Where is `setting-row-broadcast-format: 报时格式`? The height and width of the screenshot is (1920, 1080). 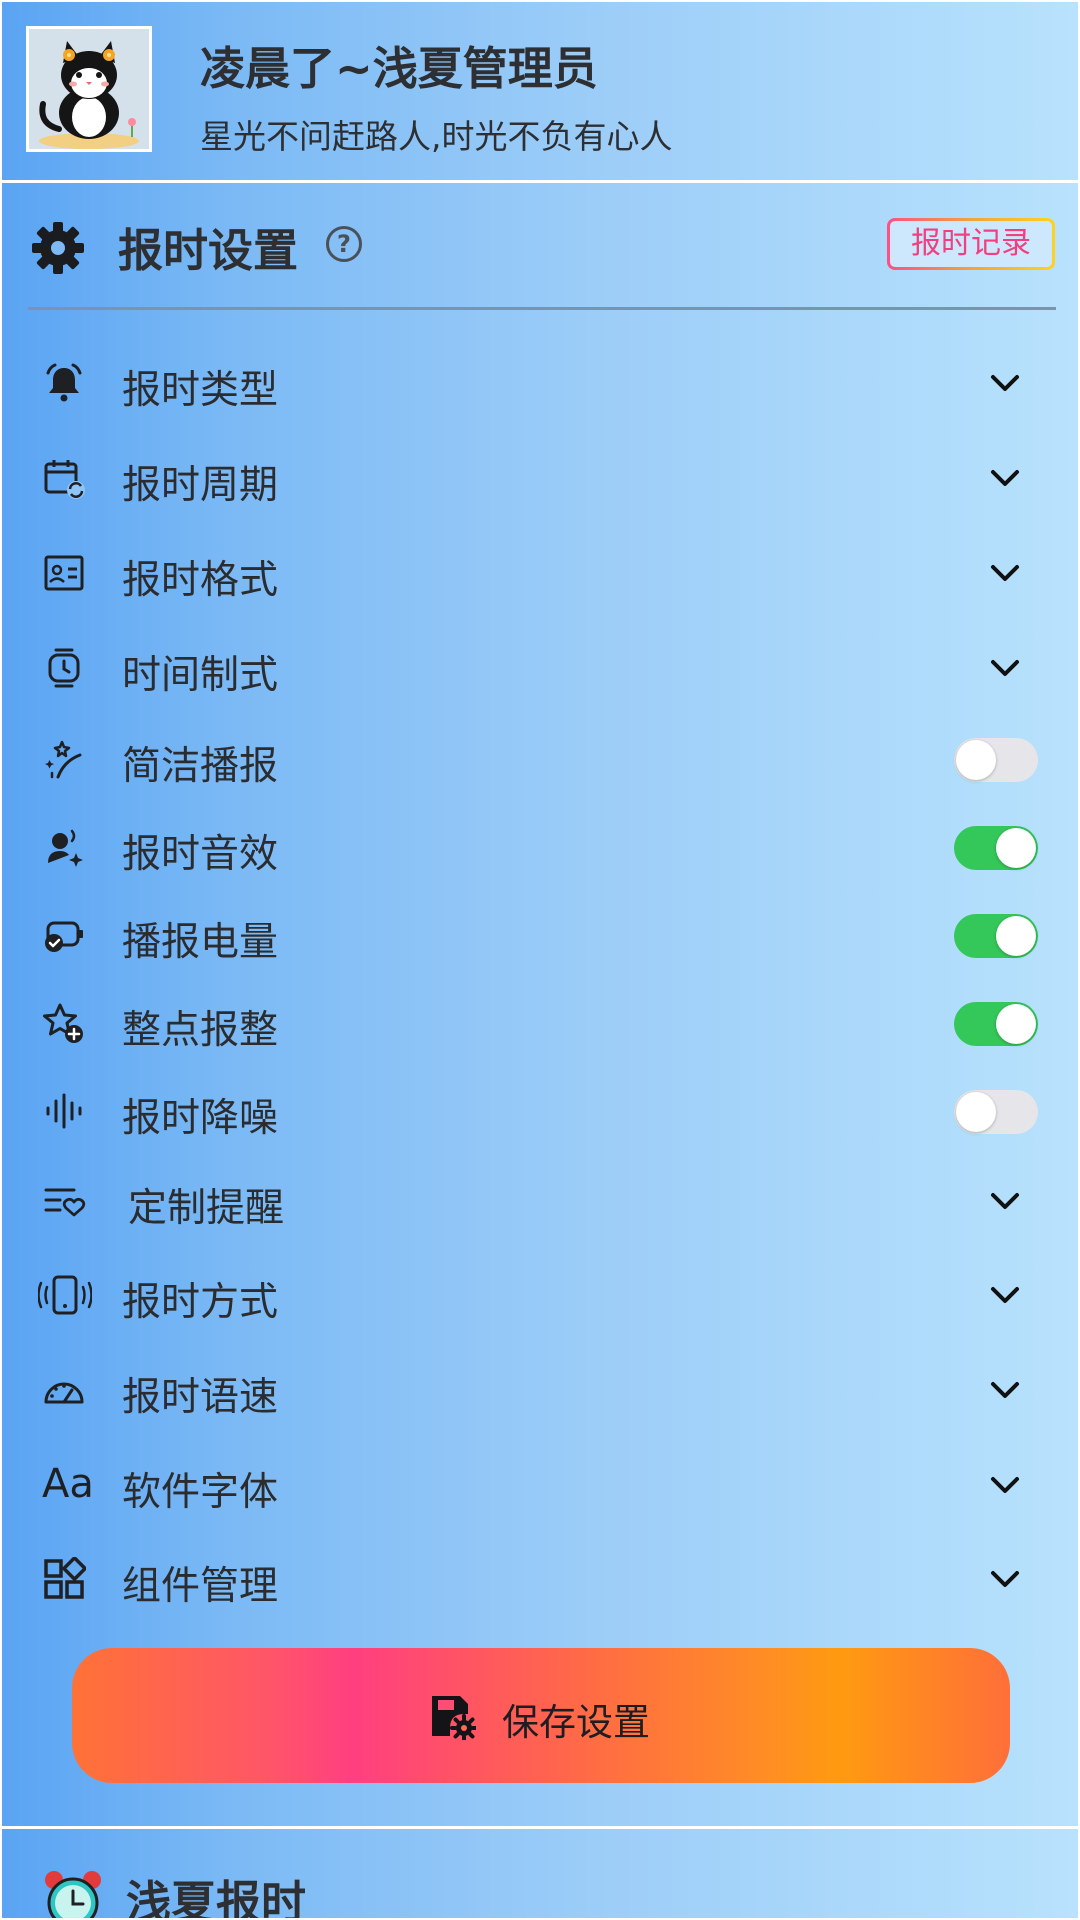
setting-row-broadcast-format: 报时格式 is located at coordinates (540, 573).